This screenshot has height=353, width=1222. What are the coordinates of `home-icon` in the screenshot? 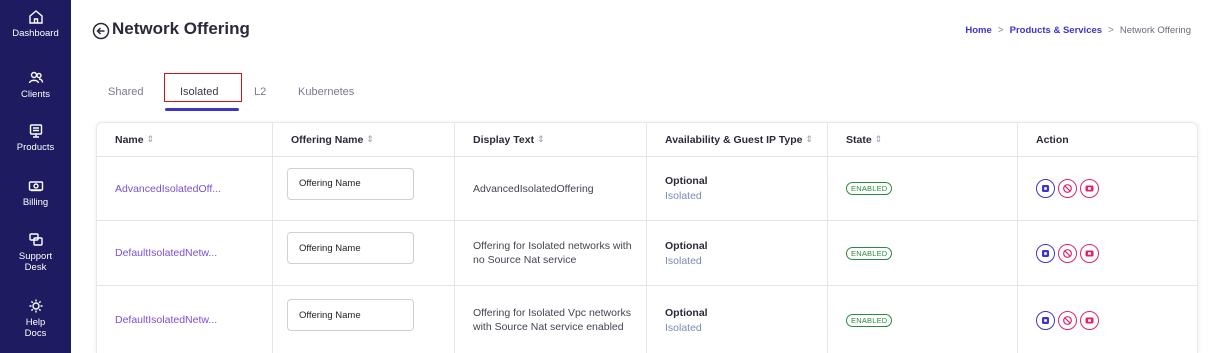 It's located at (35, 17).